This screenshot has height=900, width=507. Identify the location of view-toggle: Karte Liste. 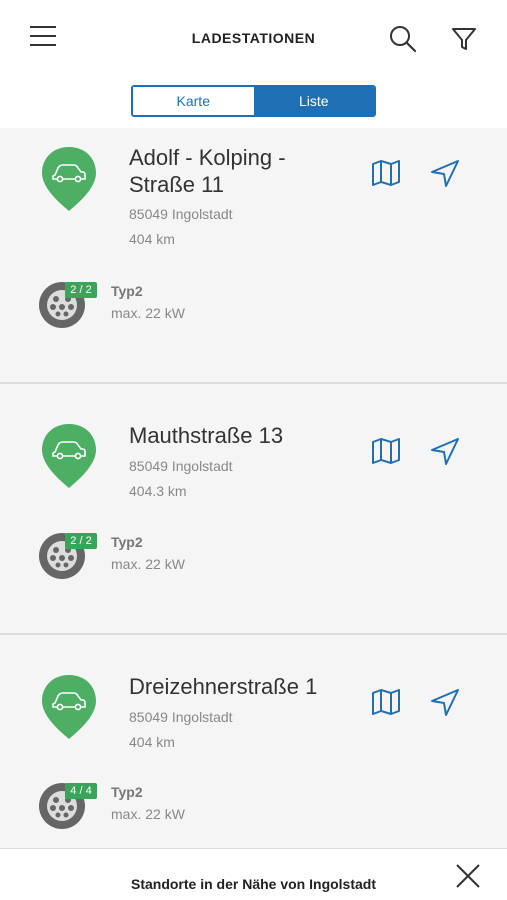
(253, 101).